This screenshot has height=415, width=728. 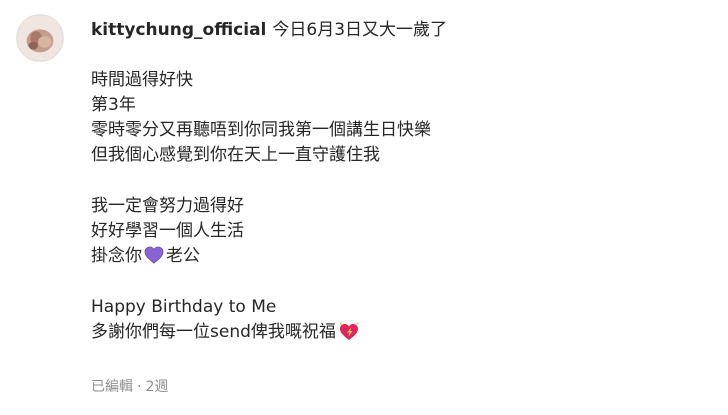 I want to click on caption-text: 掛念你, so click(x=116, y=256).